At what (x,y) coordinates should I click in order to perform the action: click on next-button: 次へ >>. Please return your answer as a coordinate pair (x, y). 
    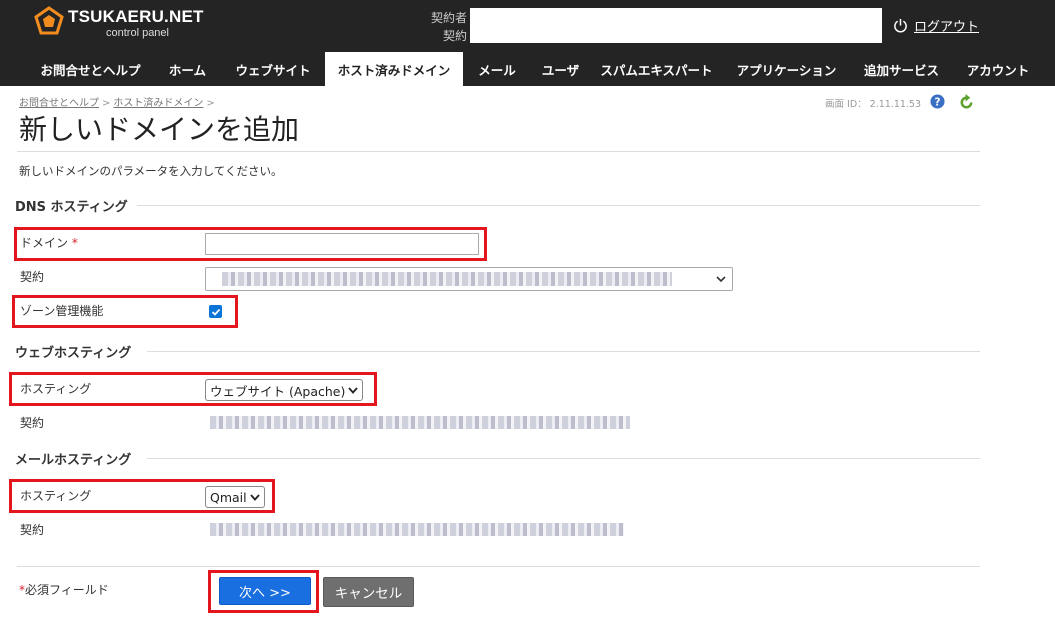
    Looking at the image, I should click on (265, 591).